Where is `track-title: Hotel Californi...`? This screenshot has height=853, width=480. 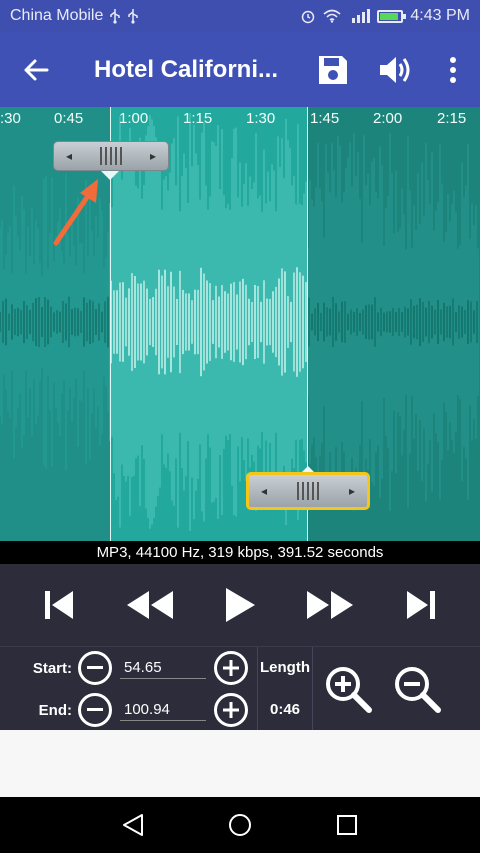
track-title: Hotel Californi... is located at coordinates (186, 69).